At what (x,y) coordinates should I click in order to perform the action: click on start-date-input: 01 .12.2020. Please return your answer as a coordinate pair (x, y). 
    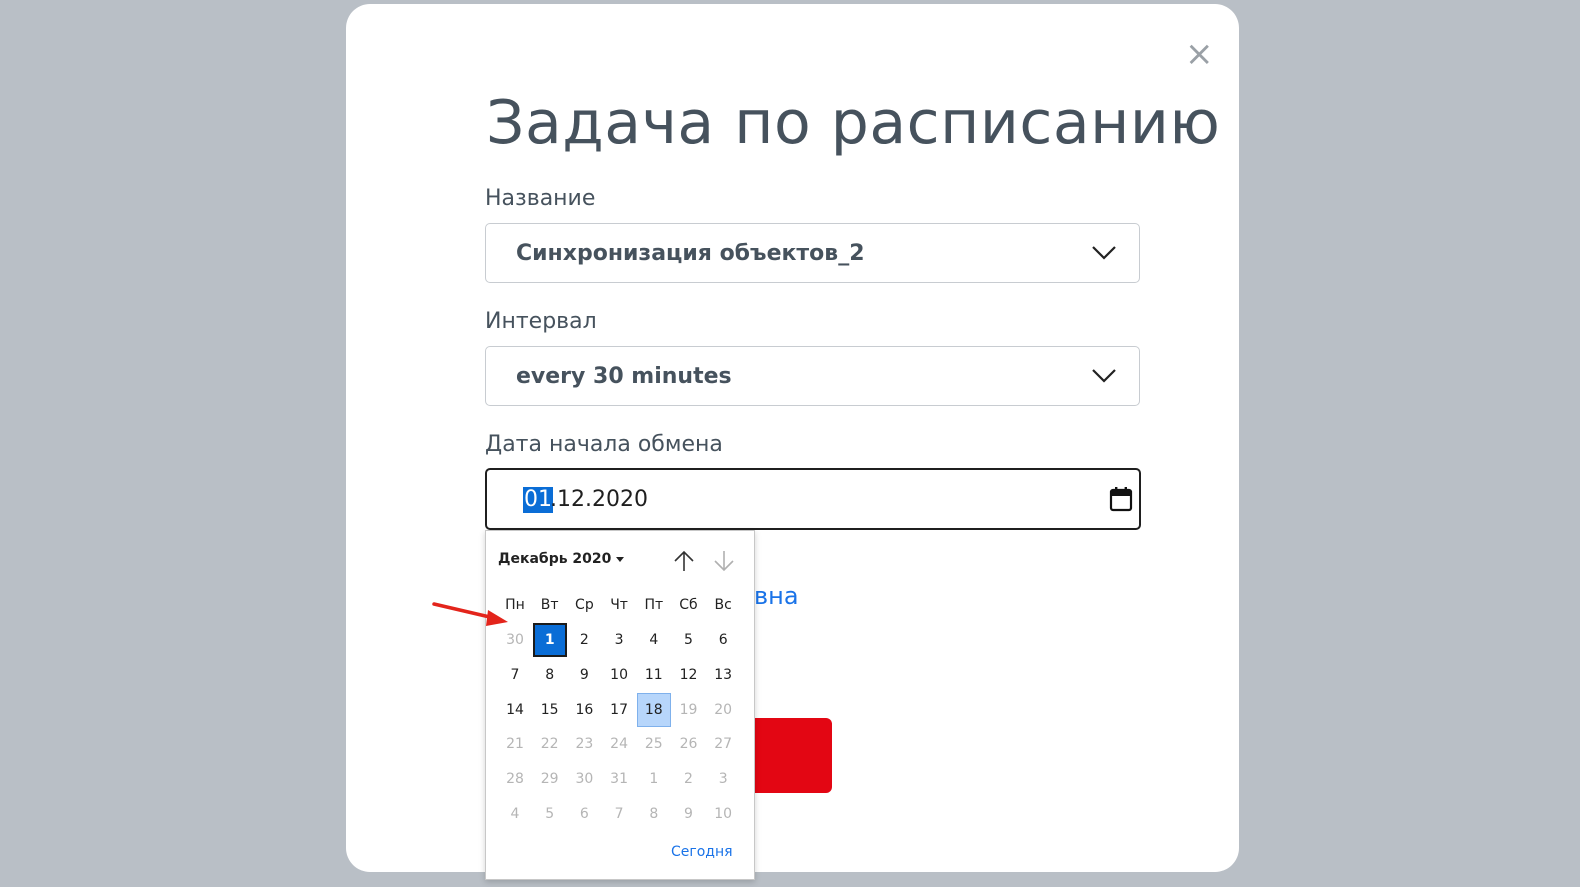
    Looking at the image, I should click on (813, 499).